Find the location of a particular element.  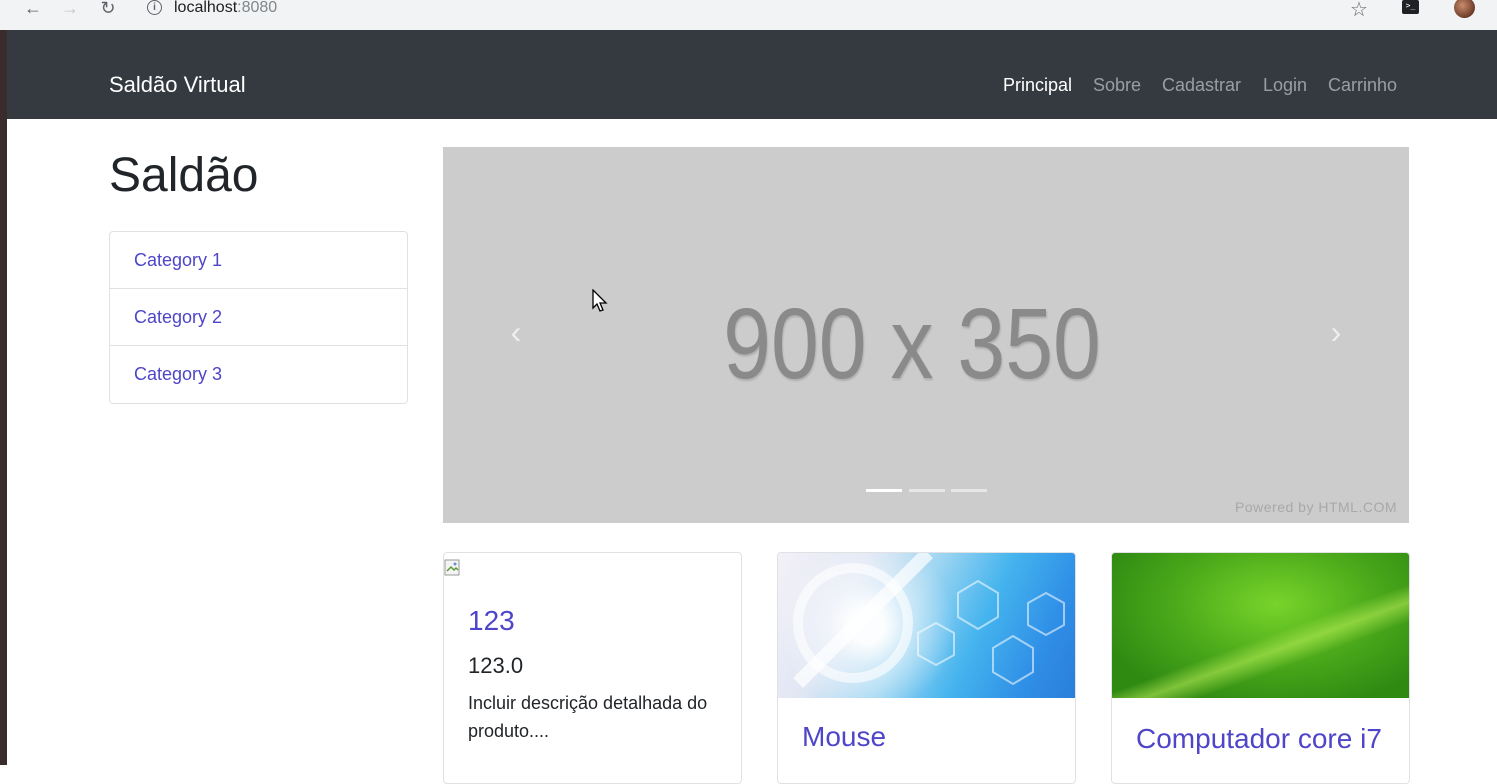

carousel-next-chevron-icon: › is located at coordinates (1336, 332).